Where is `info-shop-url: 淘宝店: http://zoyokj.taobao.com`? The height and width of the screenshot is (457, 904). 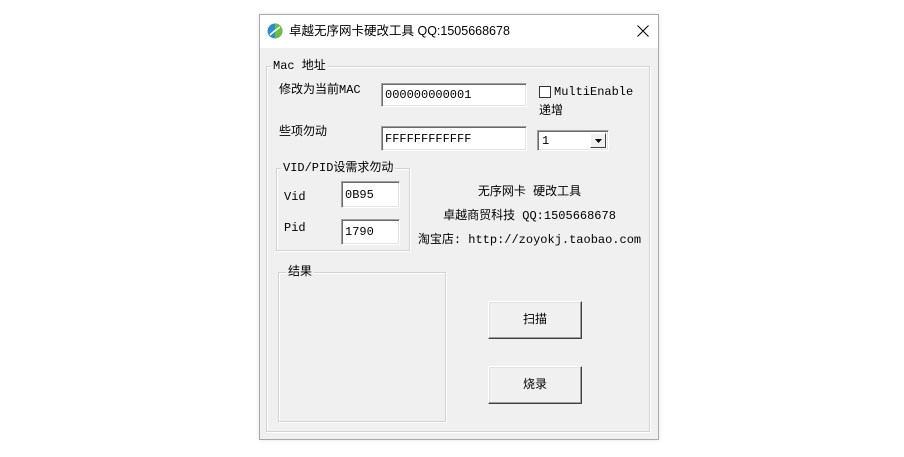 info-shop-url: 淘宝店: http://zoyokj.taobao.com is located at coordinates (529, 240).